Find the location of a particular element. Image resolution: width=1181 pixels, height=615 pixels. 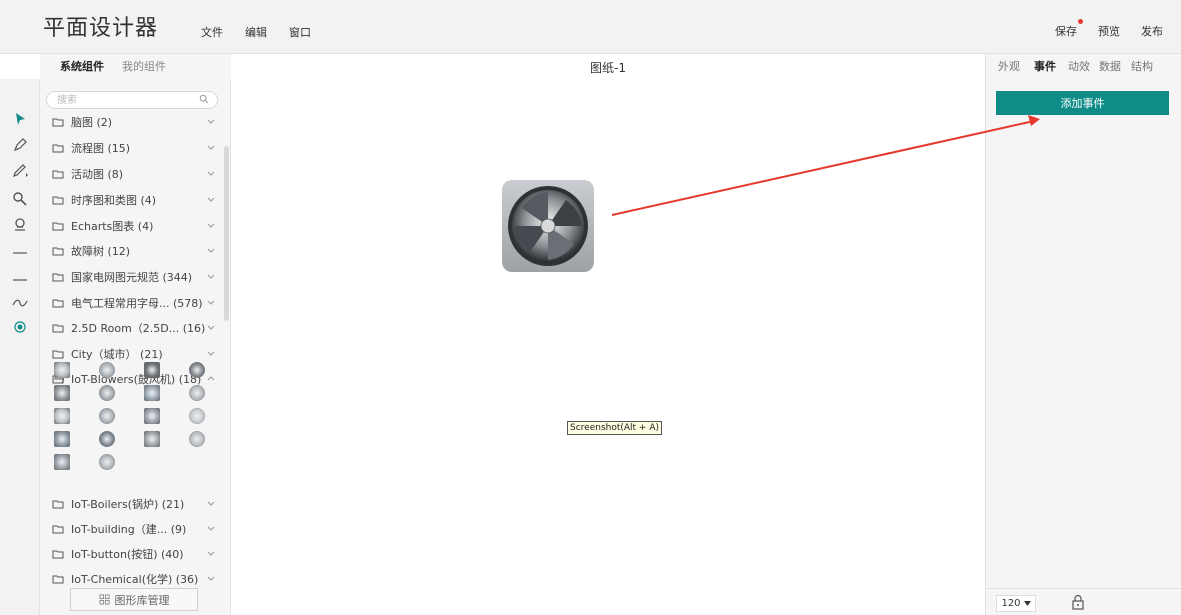

properties-panel: 添加事件 120 is located at coordinates (1083, 347).